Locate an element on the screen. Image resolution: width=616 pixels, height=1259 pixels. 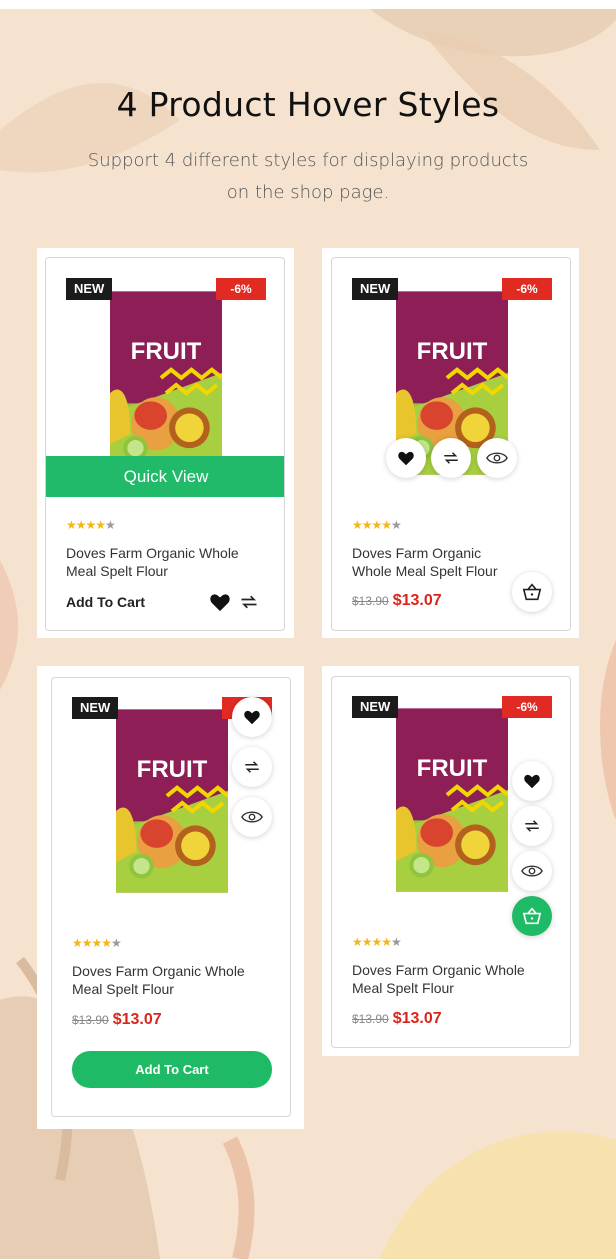
top-strip is located at coordinates (308, 4).